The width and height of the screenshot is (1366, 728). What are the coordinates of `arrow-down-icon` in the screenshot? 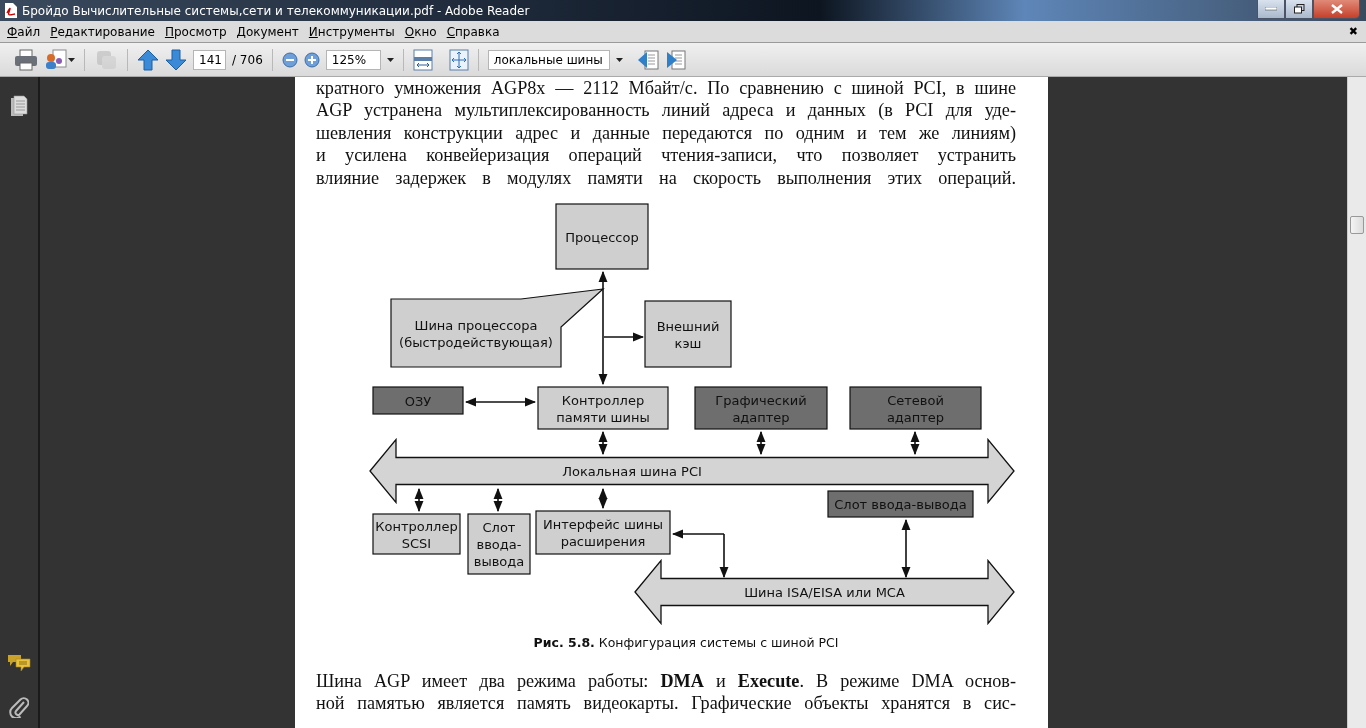 It's located at (176, 59).